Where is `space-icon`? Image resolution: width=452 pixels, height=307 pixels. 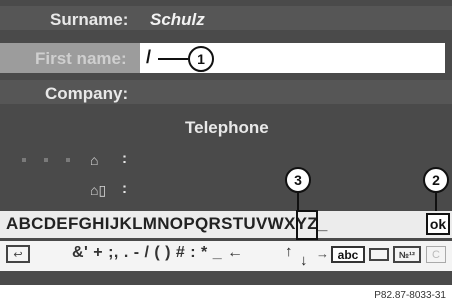
space-icon is located at coordinates (379, 254).